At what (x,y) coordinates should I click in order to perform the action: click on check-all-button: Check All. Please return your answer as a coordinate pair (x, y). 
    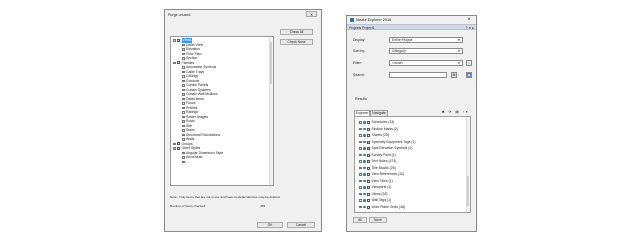
    Looking at the image, I should click on (296, 32).